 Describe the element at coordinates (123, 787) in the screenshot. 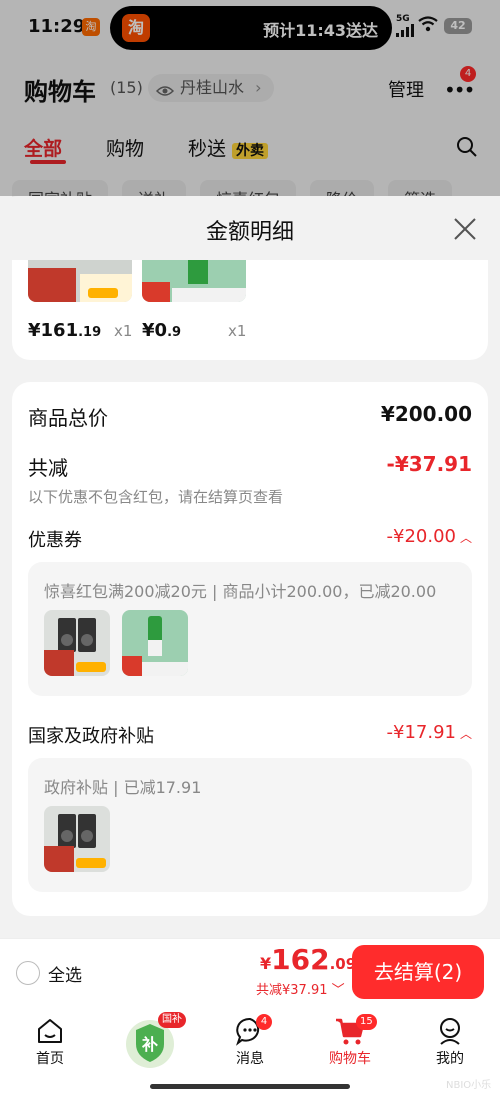

I see `subsidy-detail-text: 政府补贴 | 已减17.91` at that location.